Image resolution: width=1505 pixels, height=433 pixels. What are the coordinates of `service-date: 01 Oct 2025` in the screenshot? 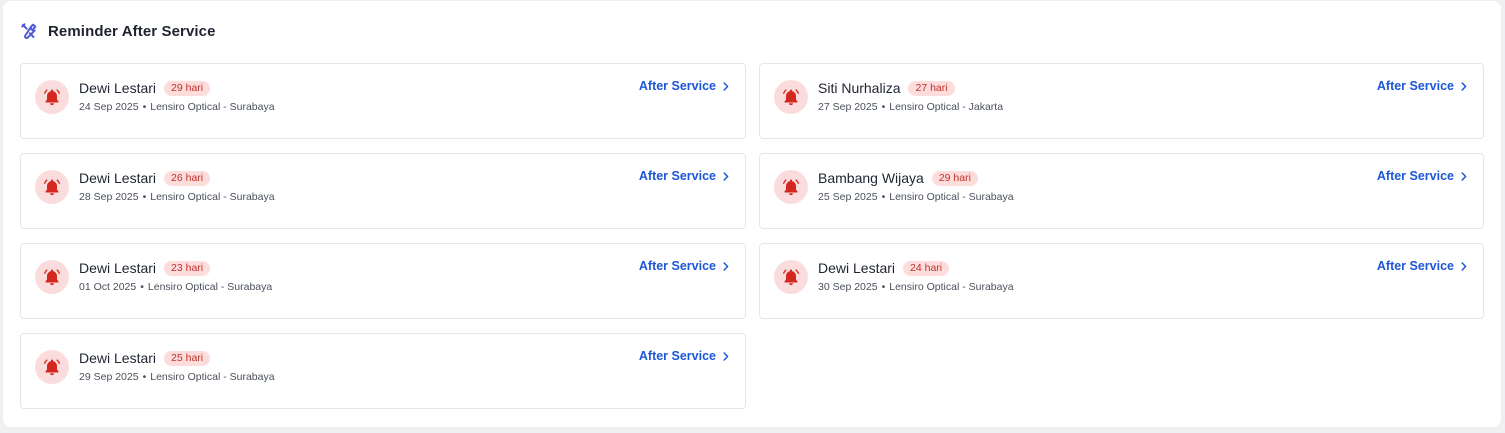 It's located at (108, 287).